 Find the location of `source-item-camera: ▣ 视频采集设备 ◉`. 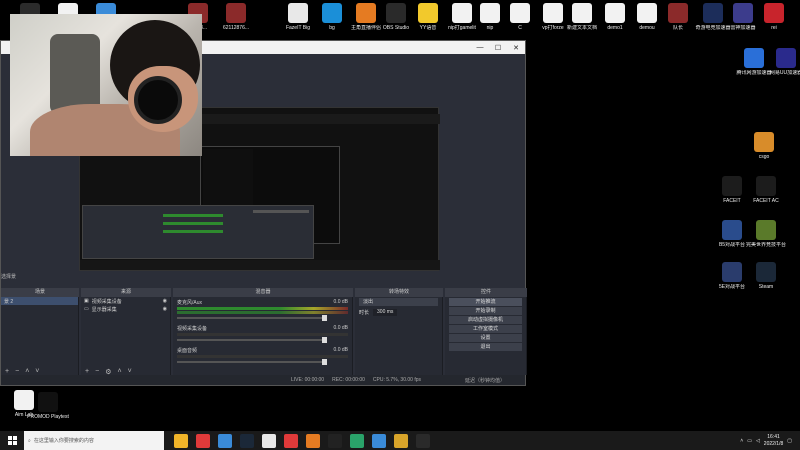

source-item-camera: ▣ 视频采集设备 ◉ is located at coordinates (125, 301).